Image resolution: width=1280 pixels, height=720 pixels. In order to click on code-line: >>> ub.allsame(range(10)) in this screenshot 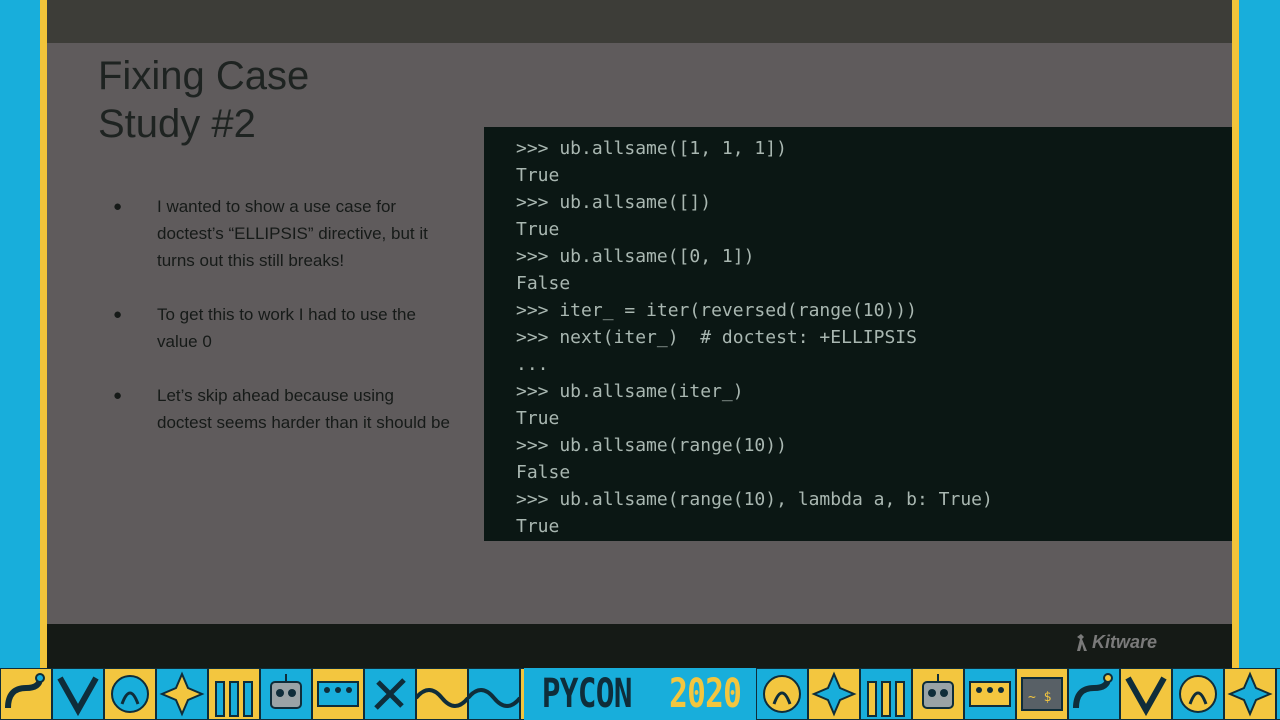, I will do `click(854, 445)`.